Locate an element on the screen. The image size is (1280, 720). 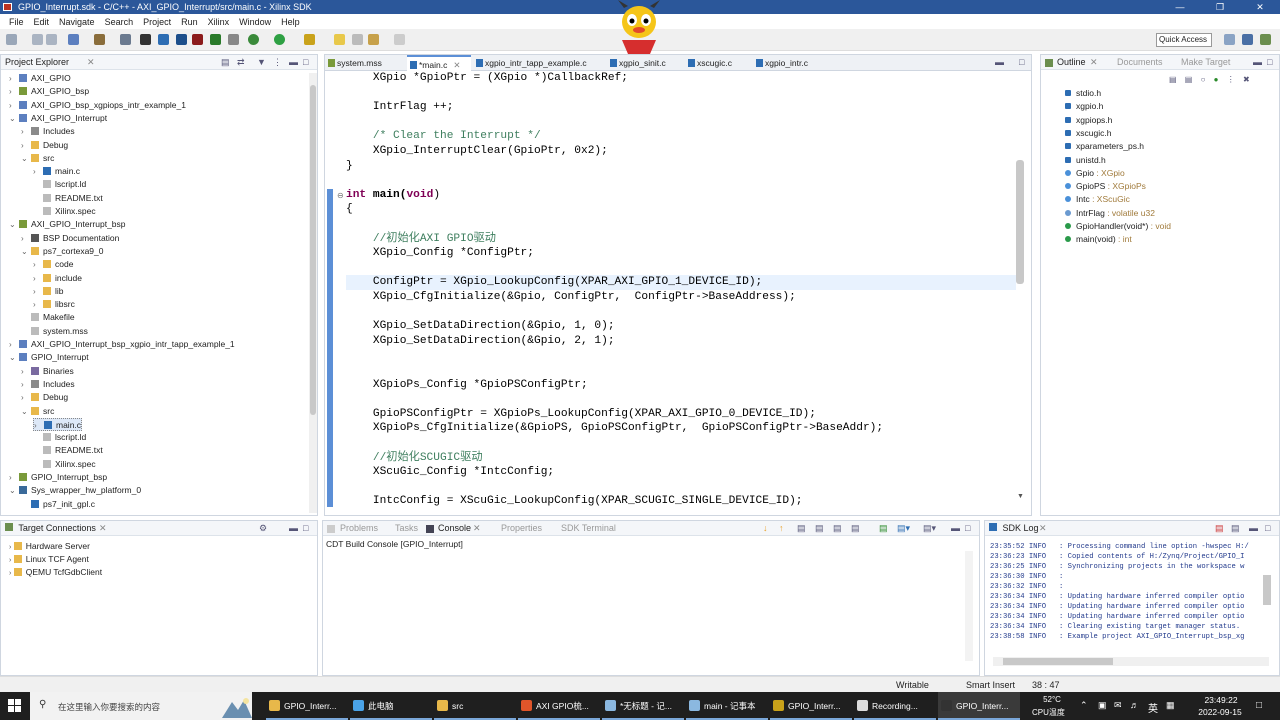
code-line: /* Clear the Interrupt */ is located at coordinates (443, 136).